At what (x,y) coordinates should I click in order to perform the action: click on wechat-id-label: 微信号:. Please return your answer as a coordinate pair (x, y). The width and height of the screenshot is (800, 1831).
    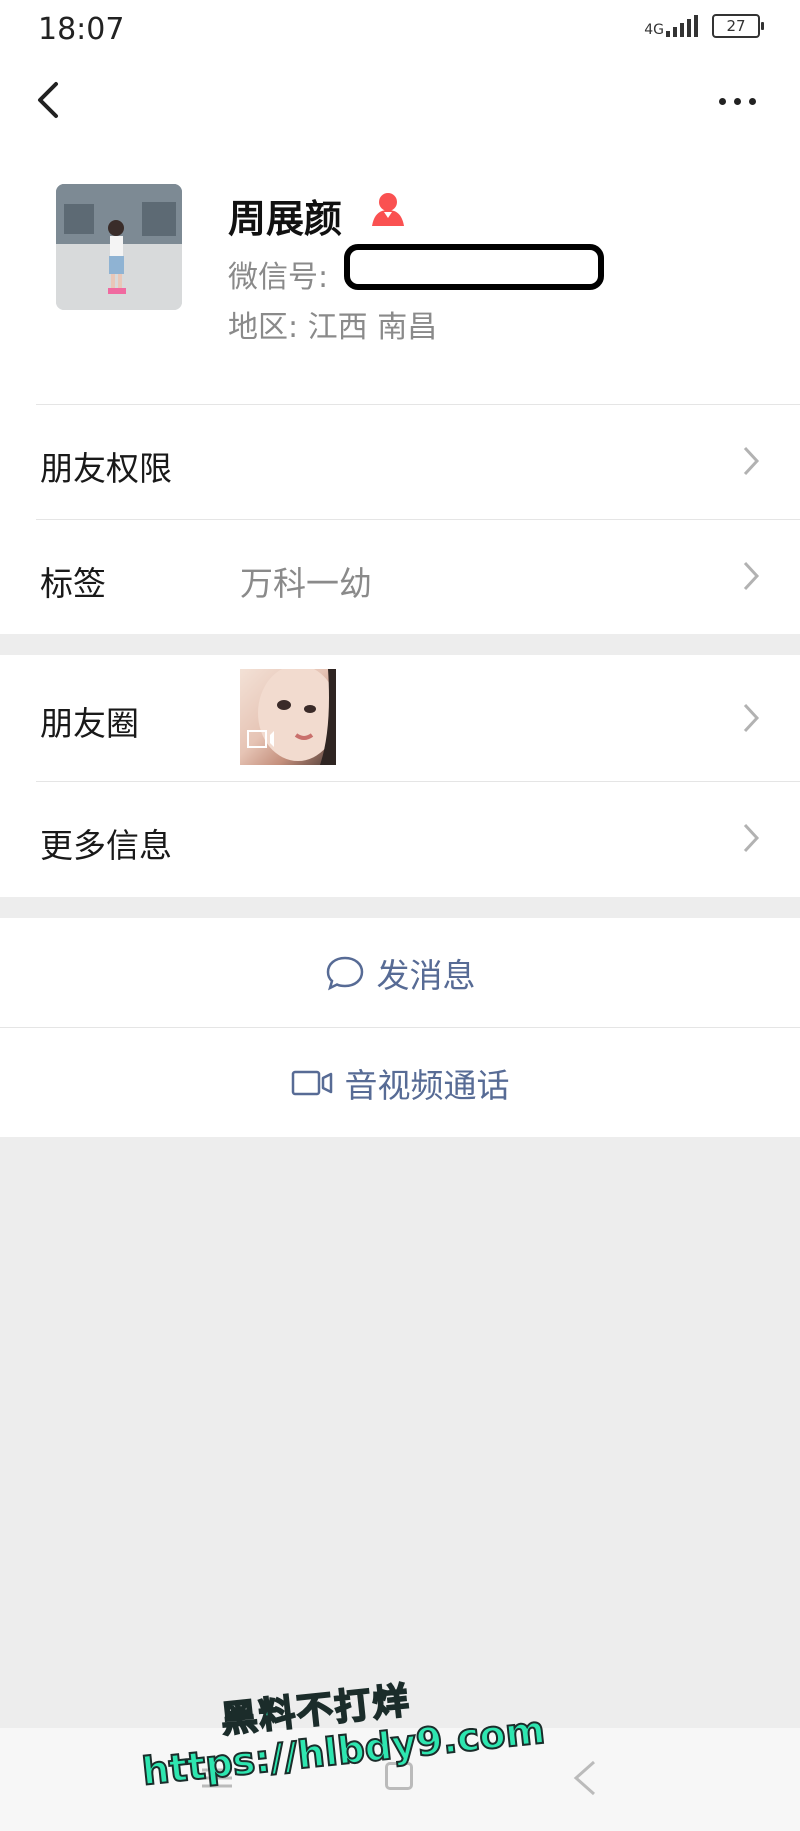
    Looking at the image, I should click on (278, 277).